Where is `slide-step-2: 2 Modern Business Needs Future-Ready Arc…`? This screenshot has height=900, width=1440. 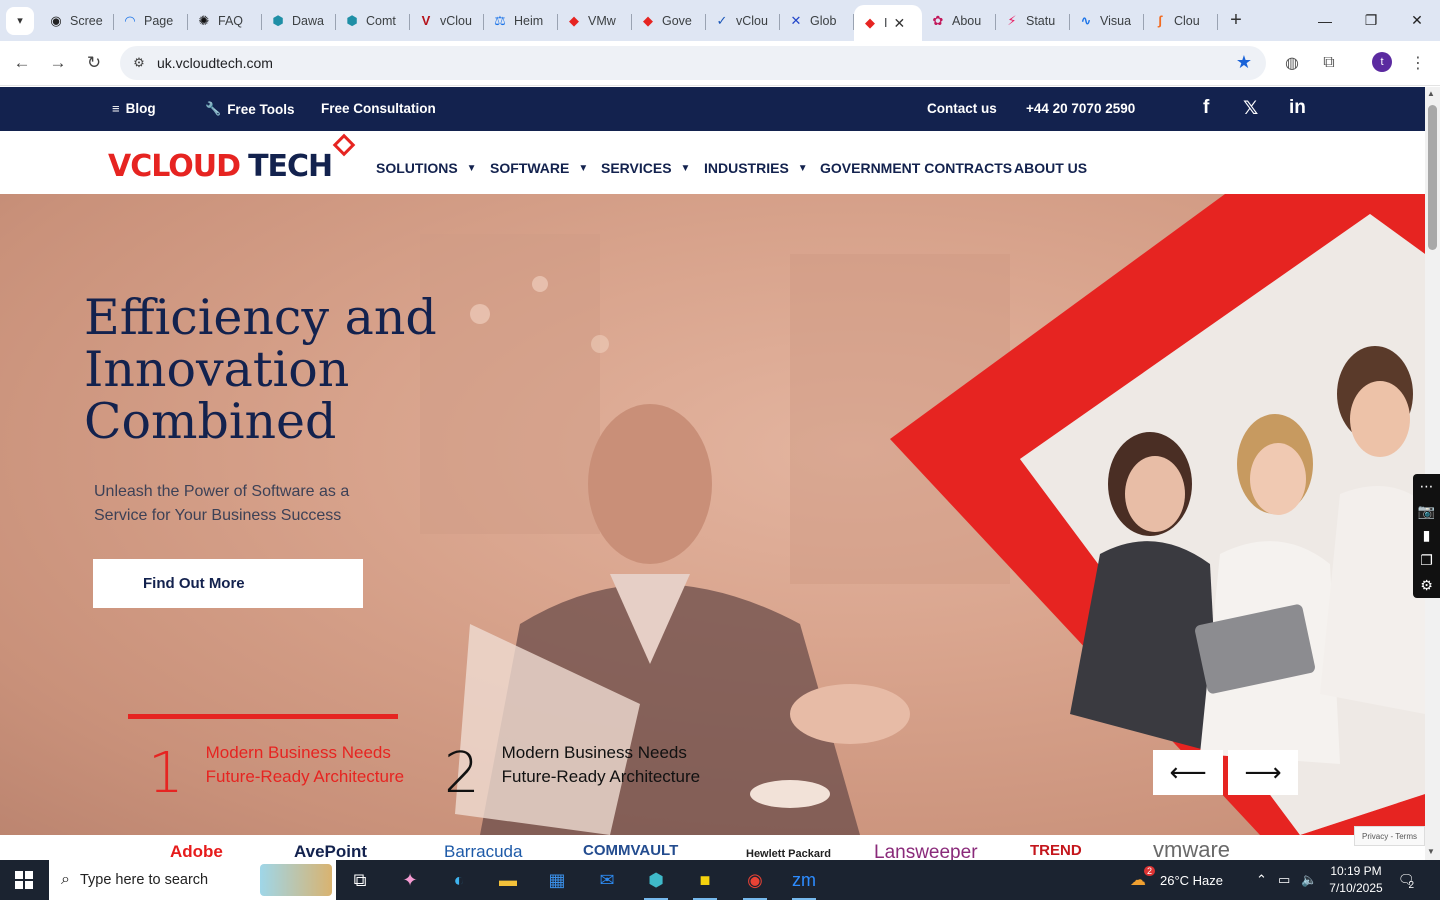
slide-step-2: 2 Modern Business Needs Future-Ready Arc… is located at coordinates (573, 774).